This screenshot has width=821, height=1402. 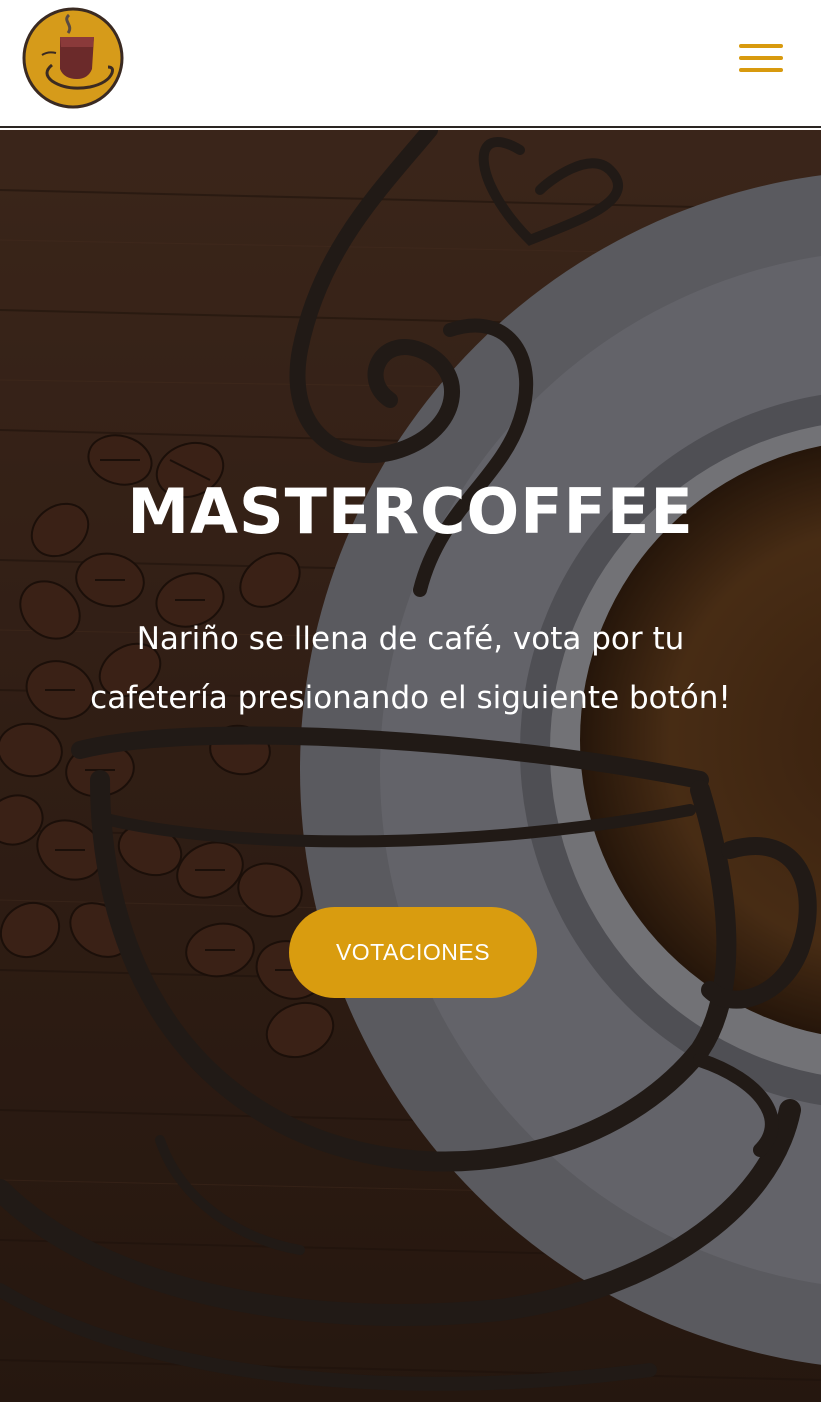 What do you see at coordinates (410, 511) in the screenshot?
I see `hero-title: MASTERCOFFEE` at bounding box center [410, 511].